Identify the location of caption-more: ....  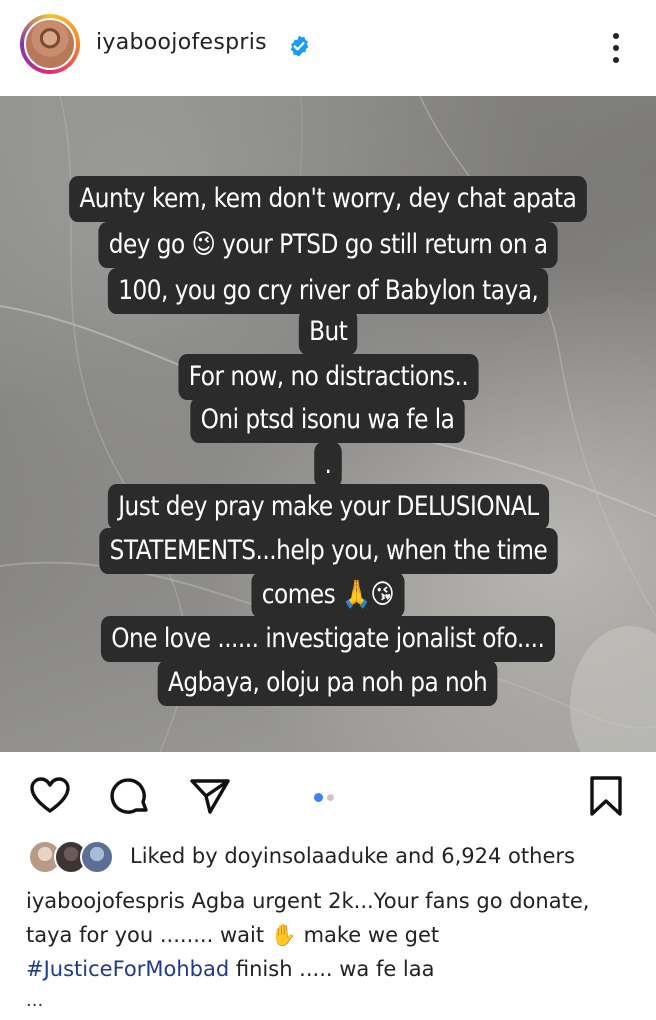
(34, 1000).